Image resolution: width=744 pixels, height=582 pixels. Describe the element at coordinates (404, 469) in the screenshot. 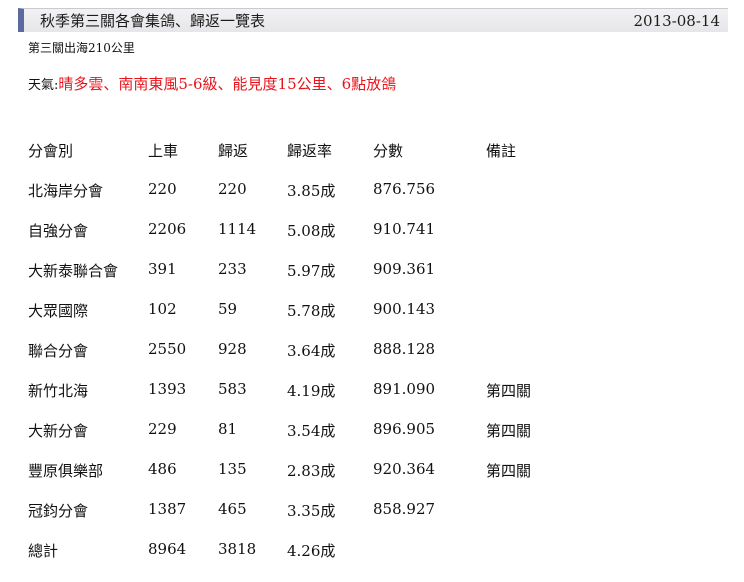

I see `cell-score: 920.364` at that location.